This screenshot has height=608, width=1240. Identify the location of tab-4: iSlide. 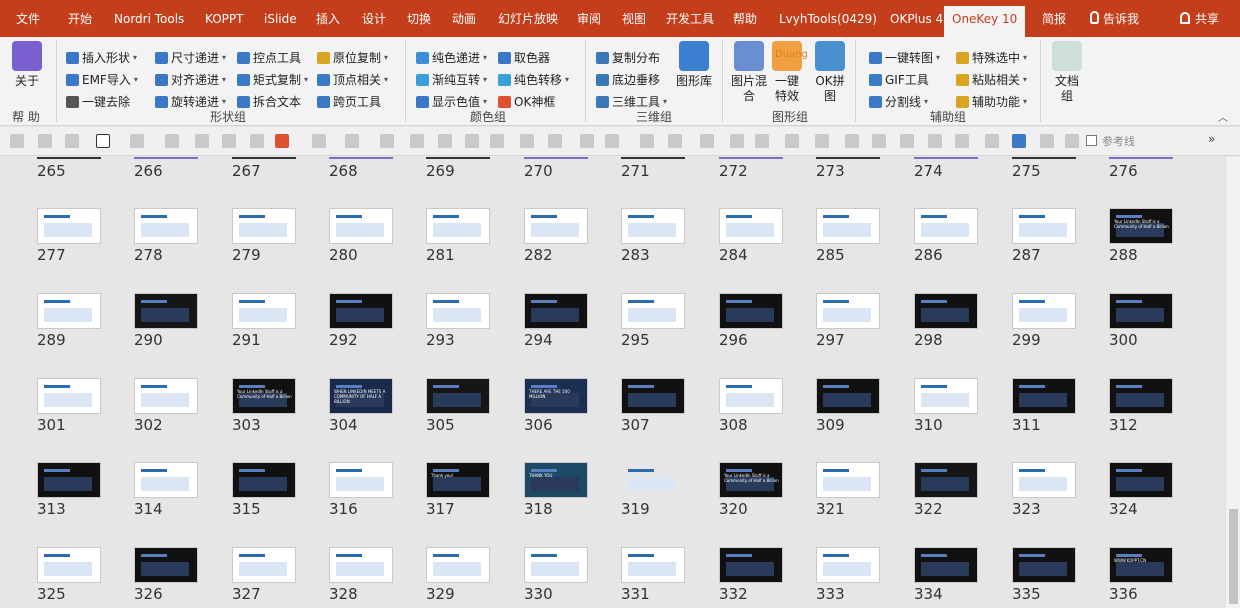
(280, 18).